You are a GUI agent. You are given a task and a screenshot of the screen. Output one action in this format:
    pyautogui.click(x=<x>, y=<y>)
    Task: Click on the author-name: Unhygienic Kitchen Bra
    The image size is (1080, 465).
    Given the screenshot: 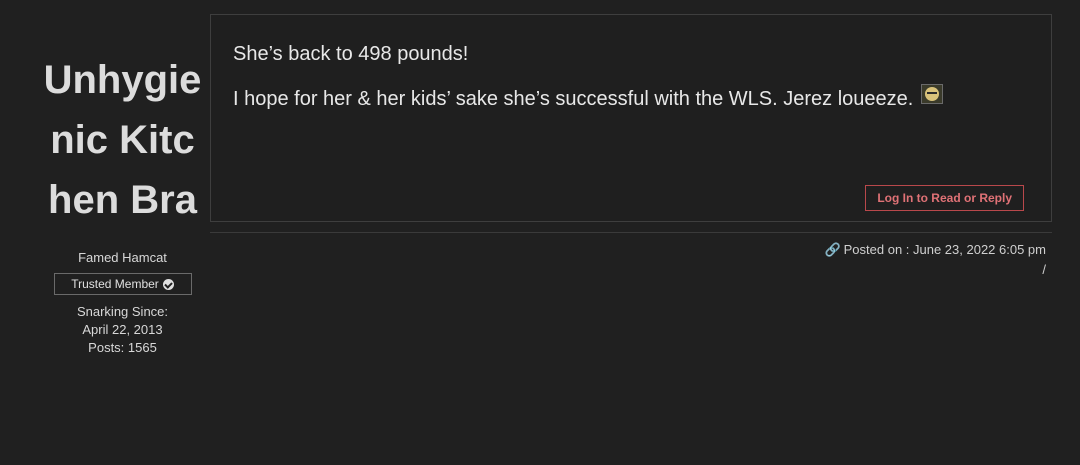 What is the action you would take?
    pyautogui.click(x=122, y=140)
    